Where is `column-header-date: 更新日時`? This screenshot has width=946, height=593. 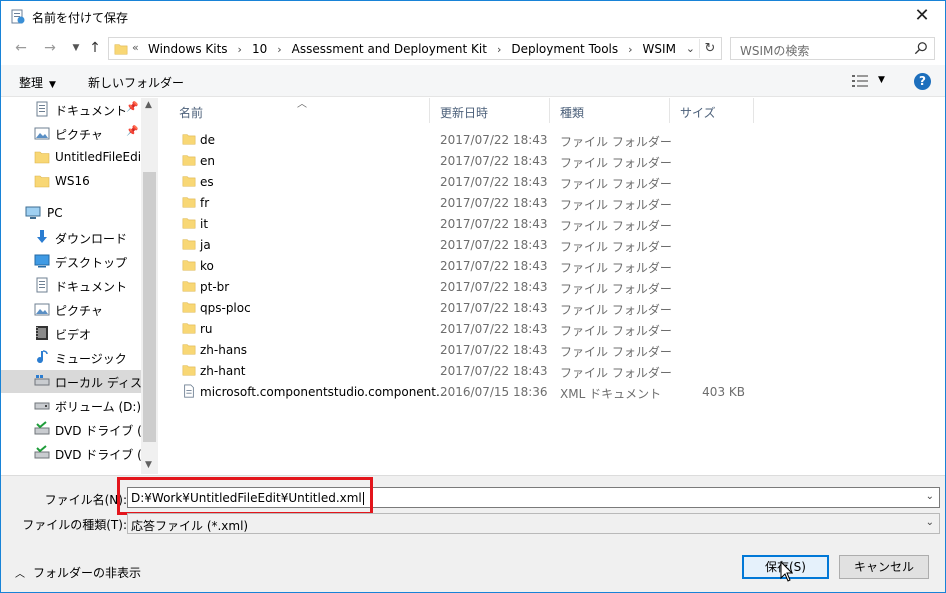
column-header-date: 更新日時 is located at coordinates (490, 110).